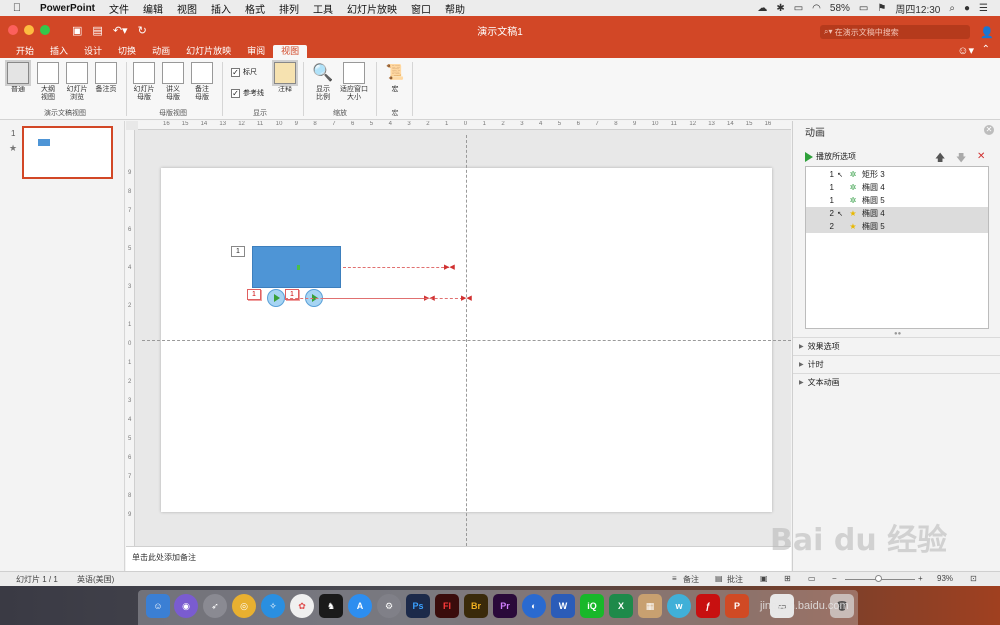 The image size is (1000, 625). Describe the element at coordinates (95, 579) in the screenshot. I see `language-indicator: 英语(美国)` at that location.